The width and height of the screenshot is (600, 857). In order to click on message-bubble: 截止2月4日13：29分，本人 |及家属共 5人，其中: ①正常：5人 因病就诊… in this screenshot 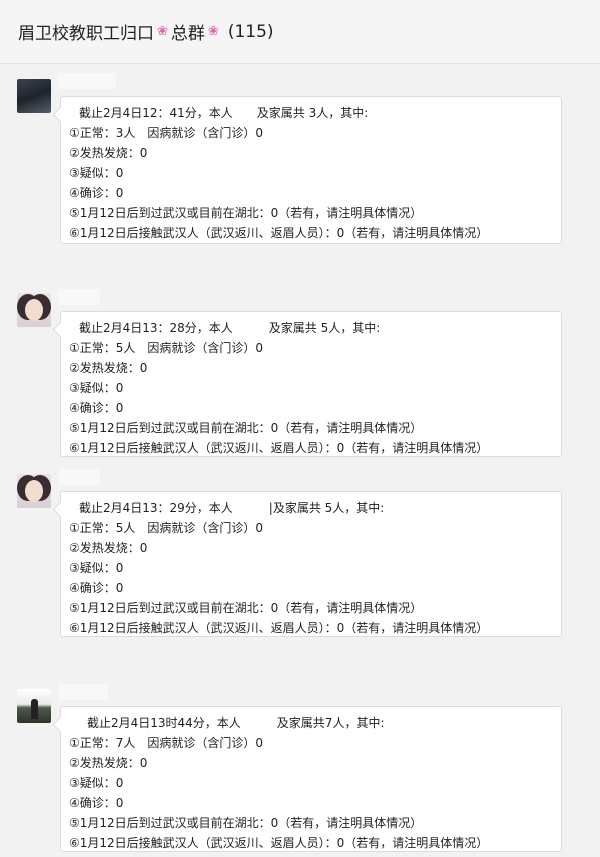, I will do `click(311, 564)`.